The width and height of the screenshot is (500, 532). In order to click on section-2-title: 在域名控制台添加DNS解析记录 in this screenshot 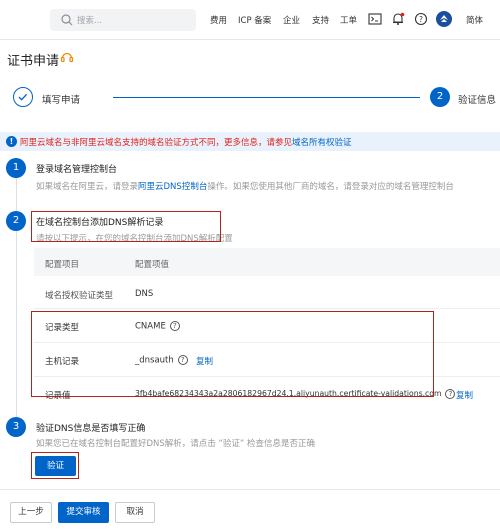, I will do `click(100, 223)`.